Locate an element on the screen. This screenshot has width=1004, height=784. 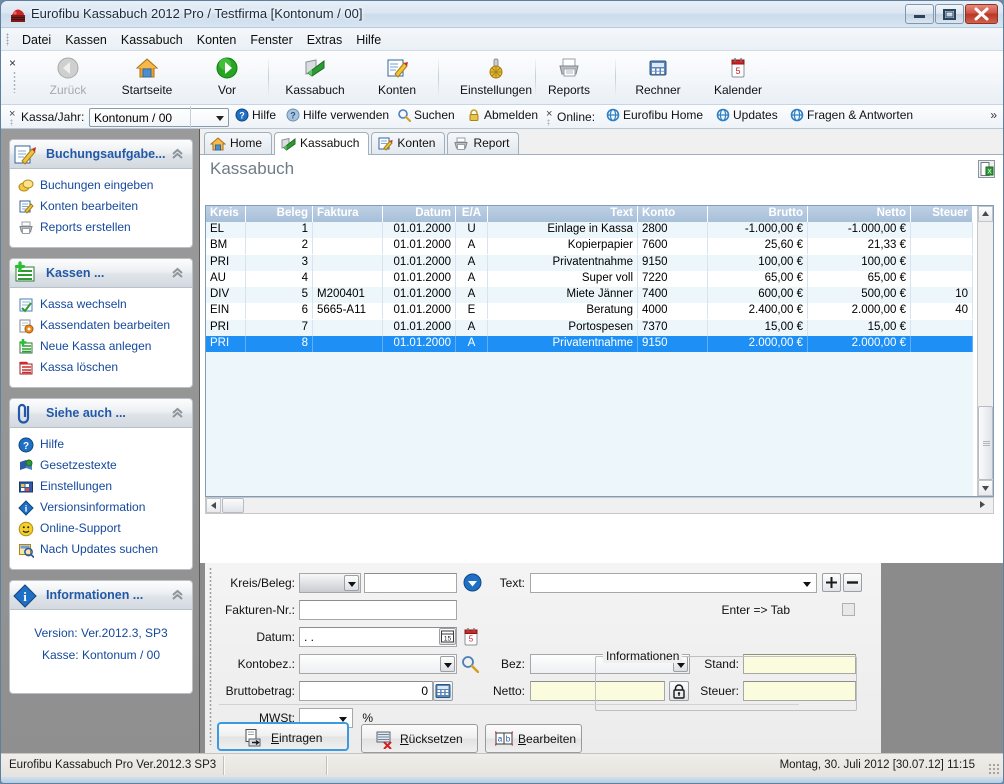
toolbar2-hilfe: ? Hilfe is located at coordinates (255, 116).